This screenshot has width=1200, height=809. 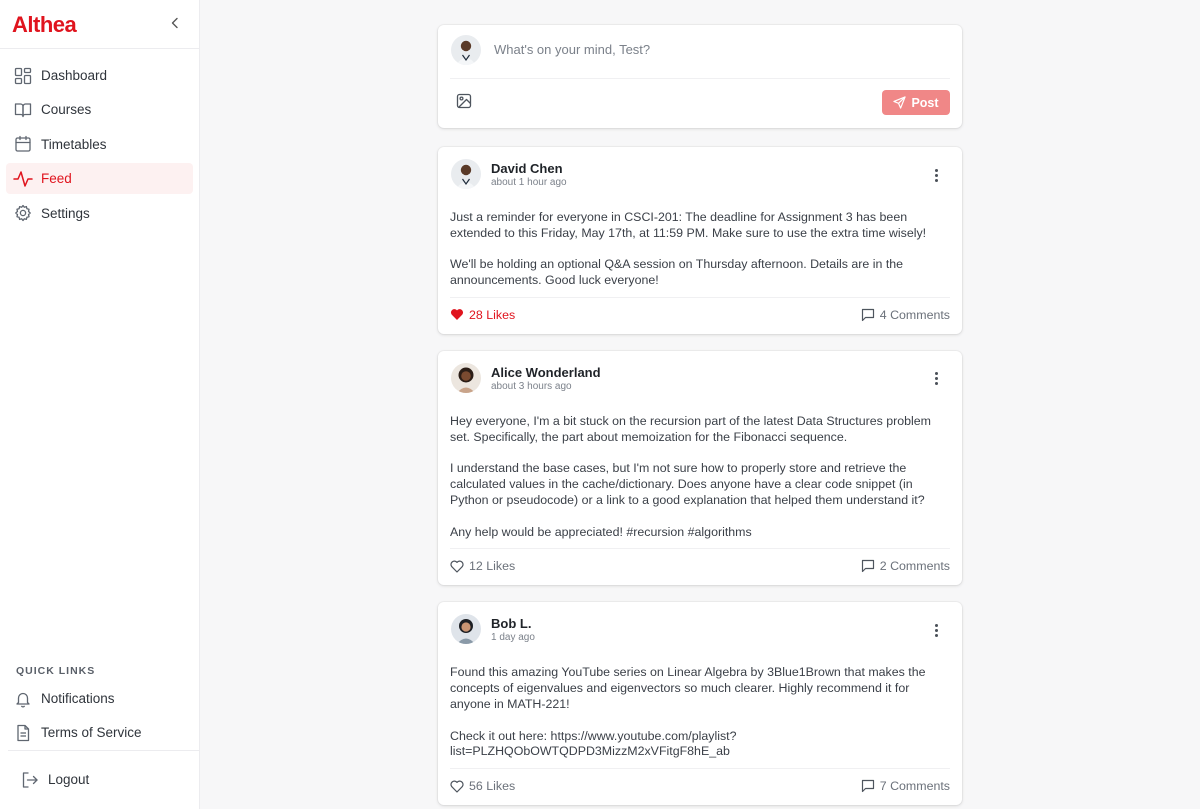 What do you see at coordinates (457, 315) in the screenshot?
I see `heart-filled-icon` at bounding box center [457, 315].